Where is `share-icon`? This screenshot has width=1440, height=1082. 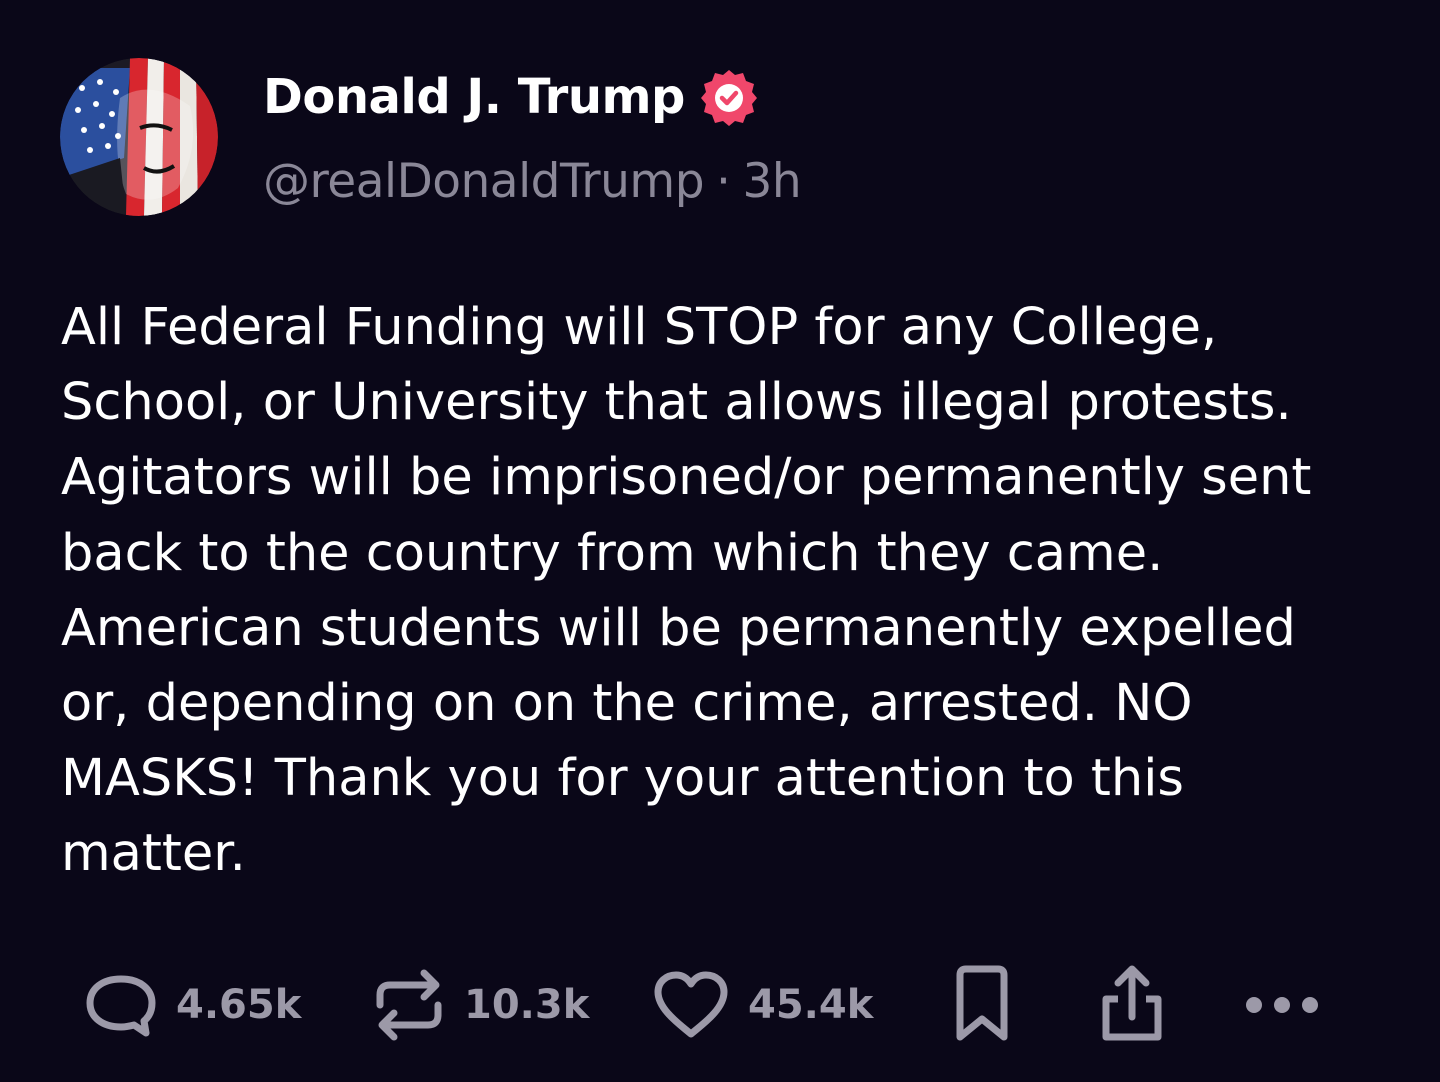
share-icon is located at coordinates (1132, 1003).